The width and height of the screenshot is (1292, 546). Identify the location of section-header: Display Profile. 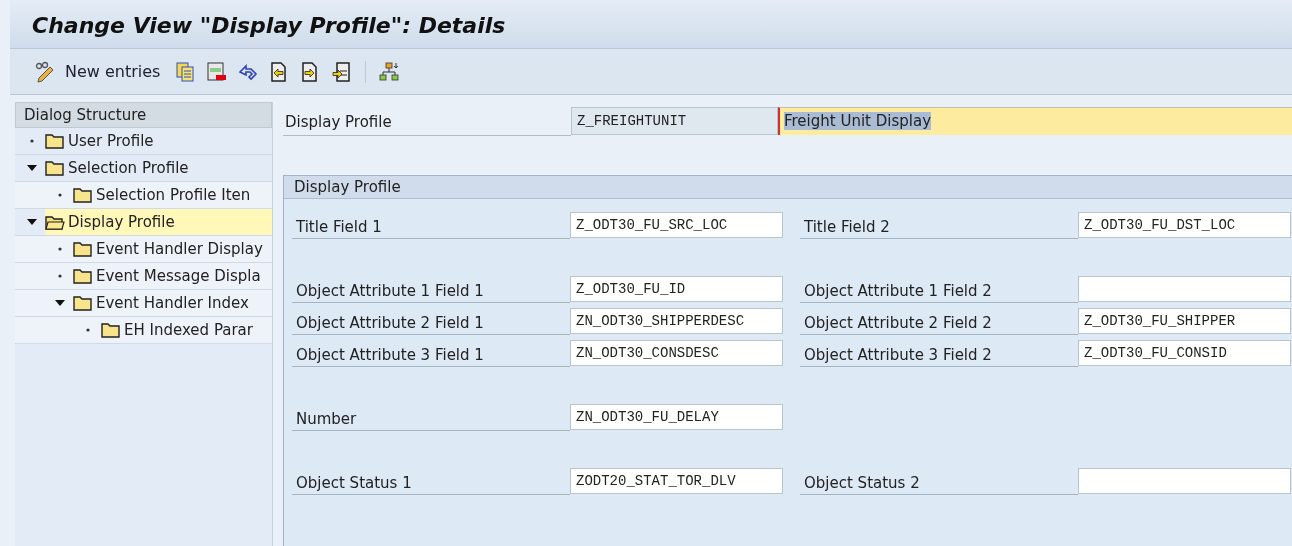
(788, 187).